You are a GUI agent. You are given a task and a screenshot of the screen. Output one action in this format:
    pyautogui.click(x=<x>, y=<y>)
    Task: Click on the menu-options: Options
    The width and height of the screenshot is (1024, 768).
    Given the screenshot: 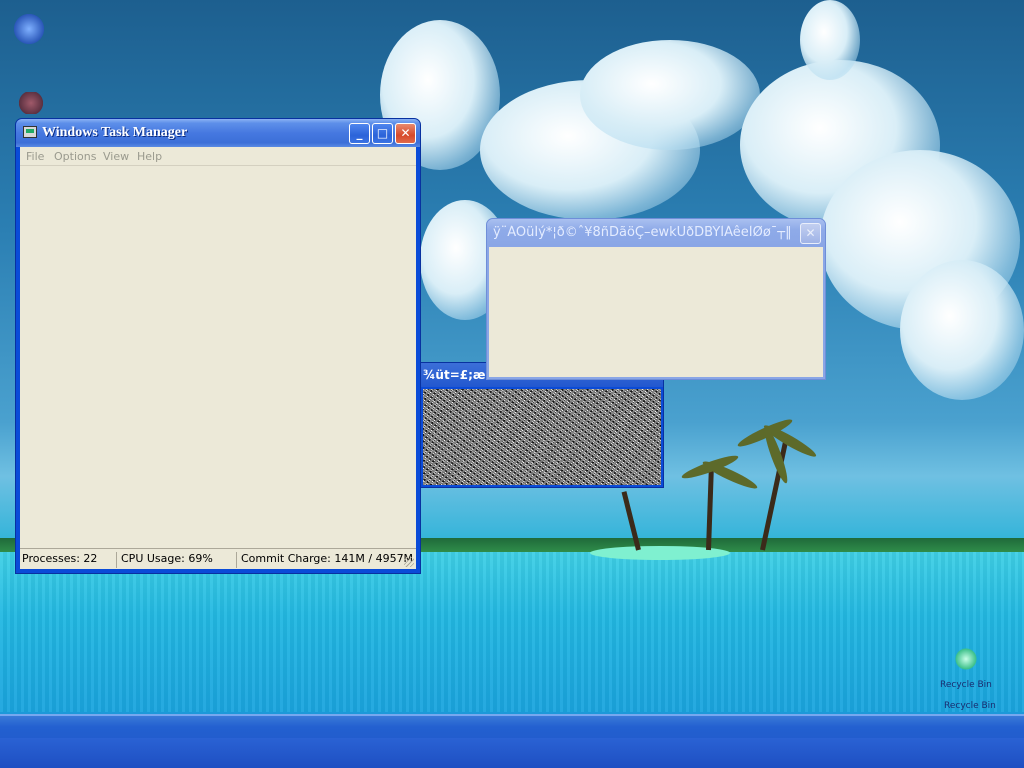 What is the action you would take?
    pyautogui.click(x=75, y=156)
    